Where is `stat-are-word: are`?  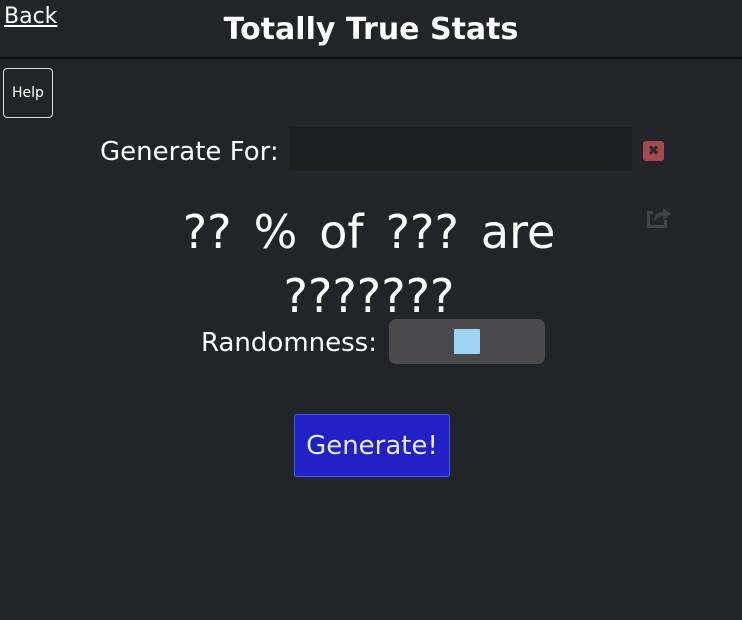
stat-are-word: are is located at coordinates (518, 232).